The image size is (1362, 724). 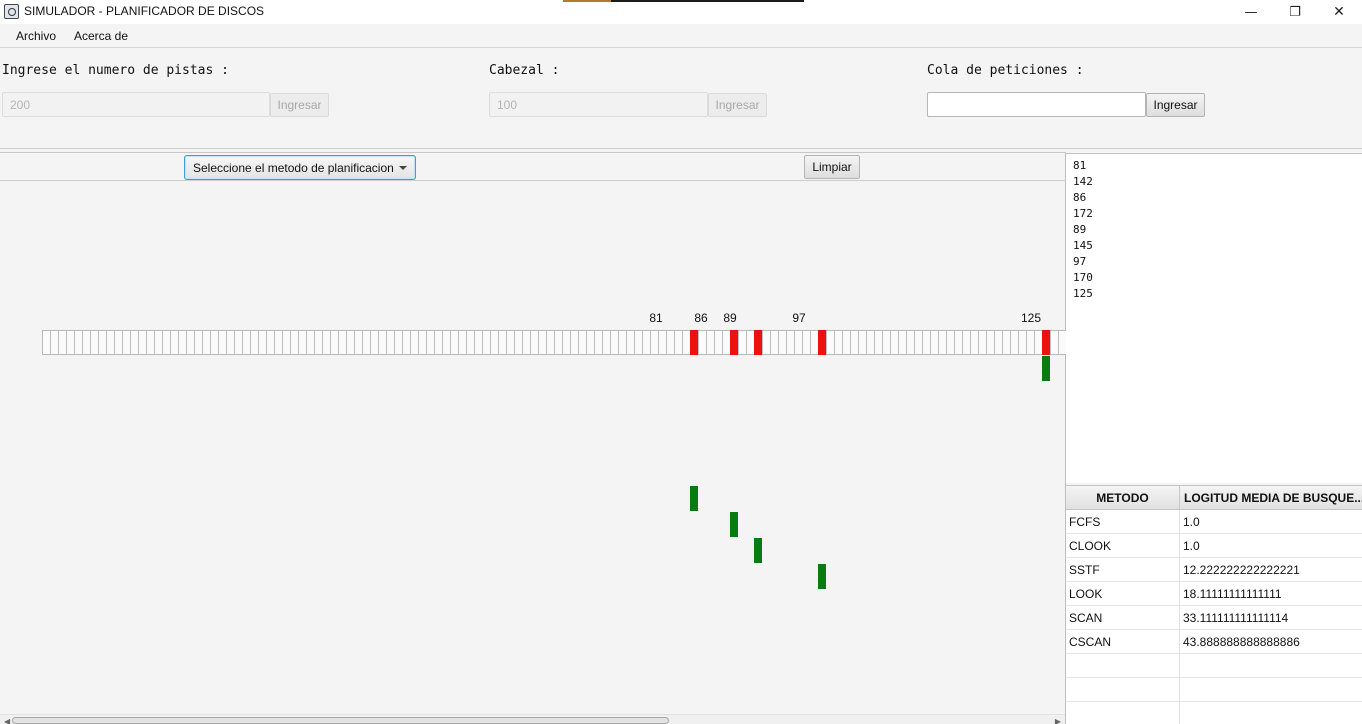 What do you see at coordinates (1214, 546) in the screenshot?
I see `table-row: CLOOK 1.0` at bounding box center [1214, 546].